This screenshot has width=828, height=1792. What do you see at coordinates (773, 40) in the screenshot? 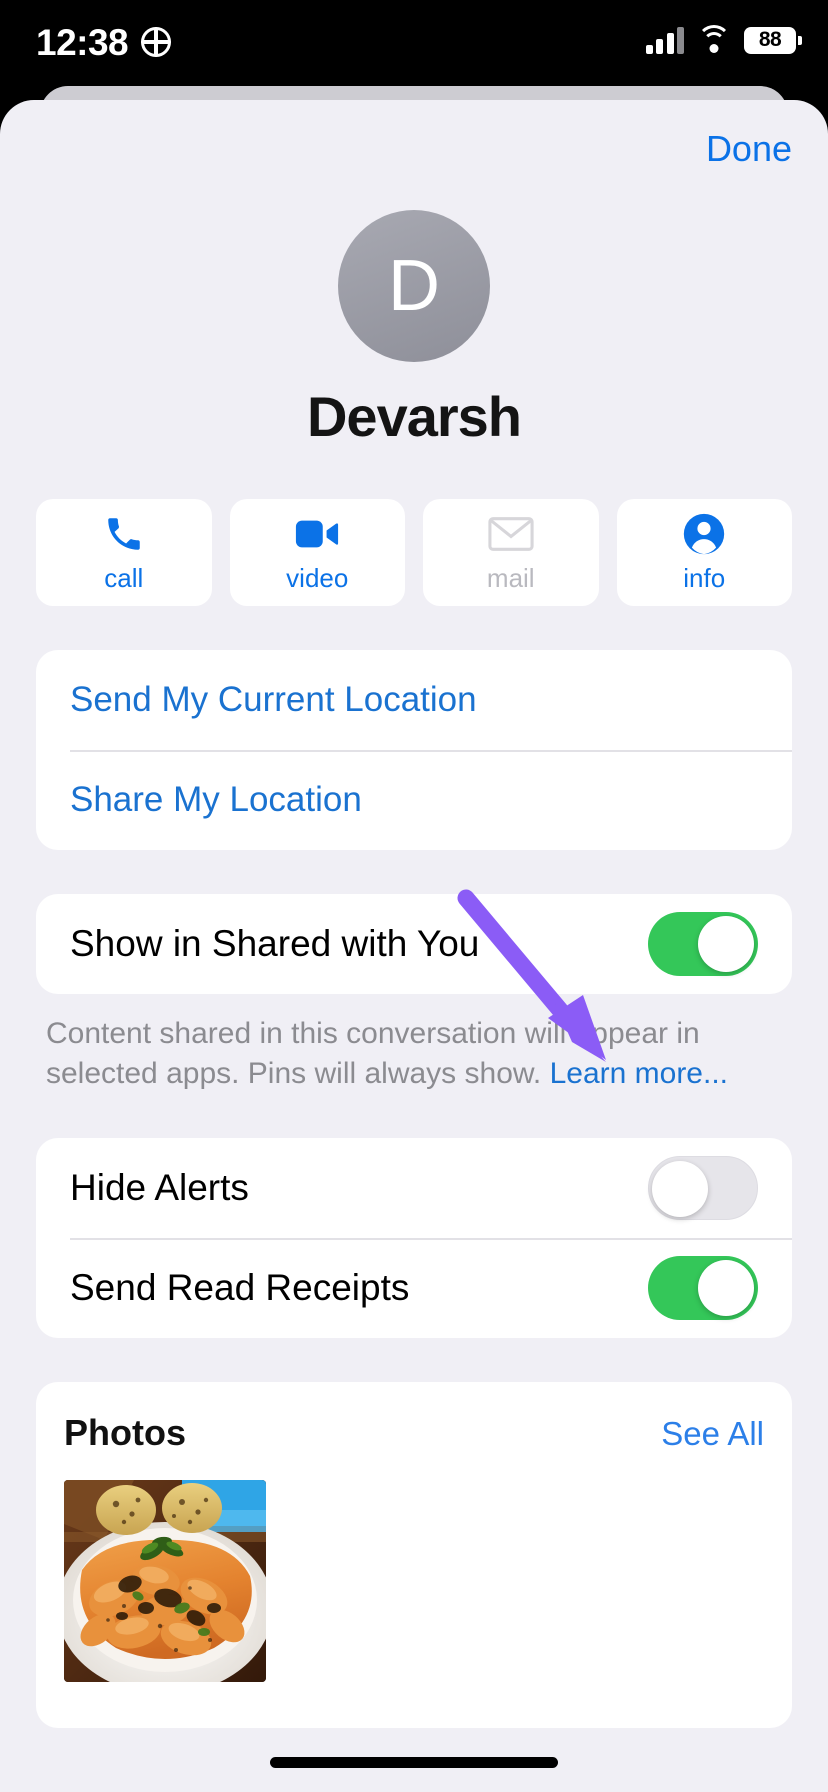
I see `battery-indicator: 88` at bounding box center [773, 40].